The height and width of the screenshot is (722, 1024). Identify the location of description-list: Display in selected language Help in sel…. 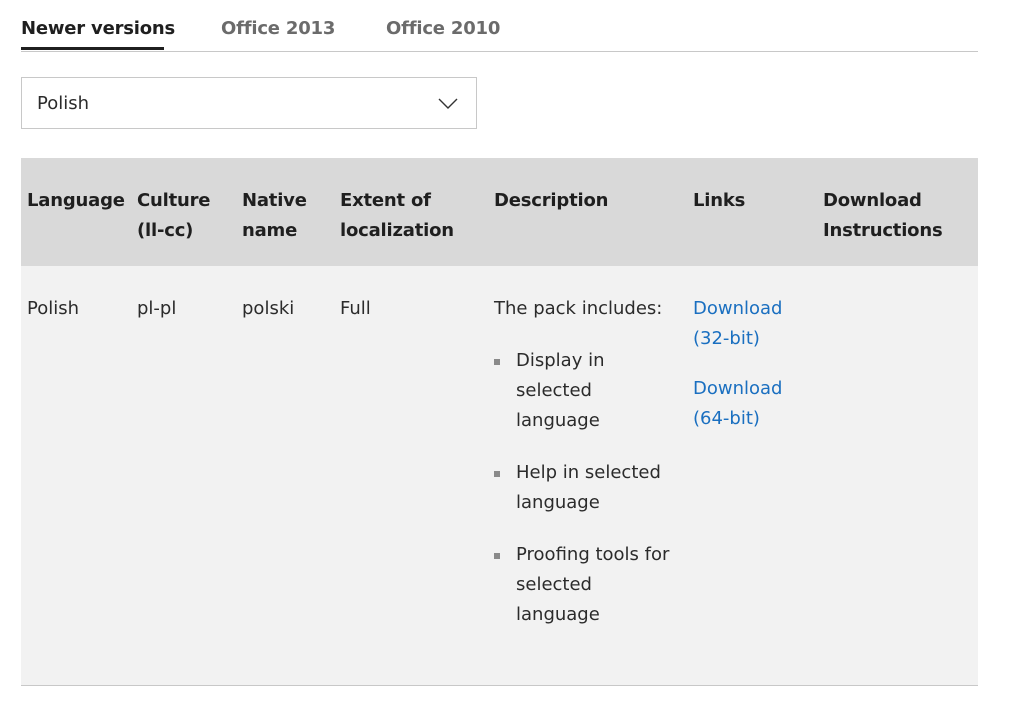
(589, 488).